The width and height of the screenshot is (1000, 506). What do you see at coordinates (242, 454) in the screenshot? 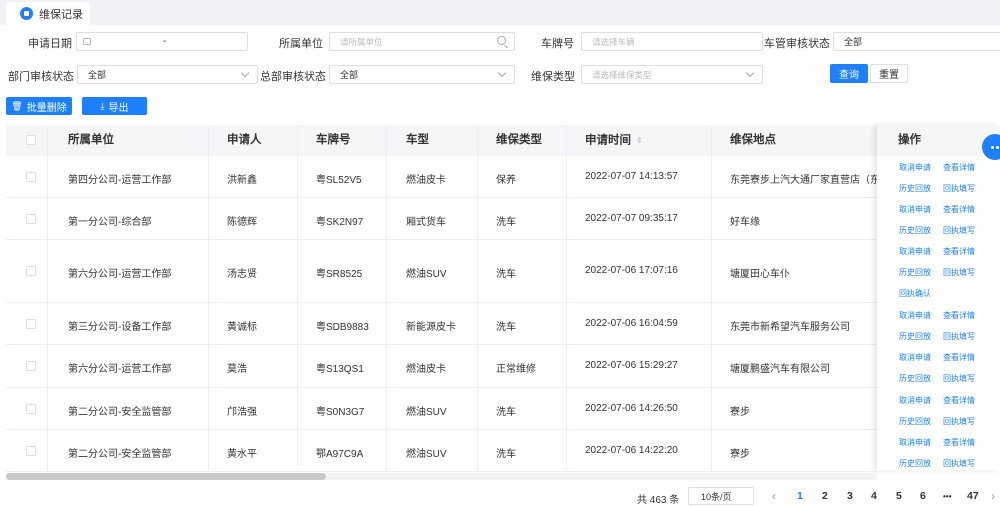
I see `cell-applicant: 黄水平` at bounding box center [242, 454].